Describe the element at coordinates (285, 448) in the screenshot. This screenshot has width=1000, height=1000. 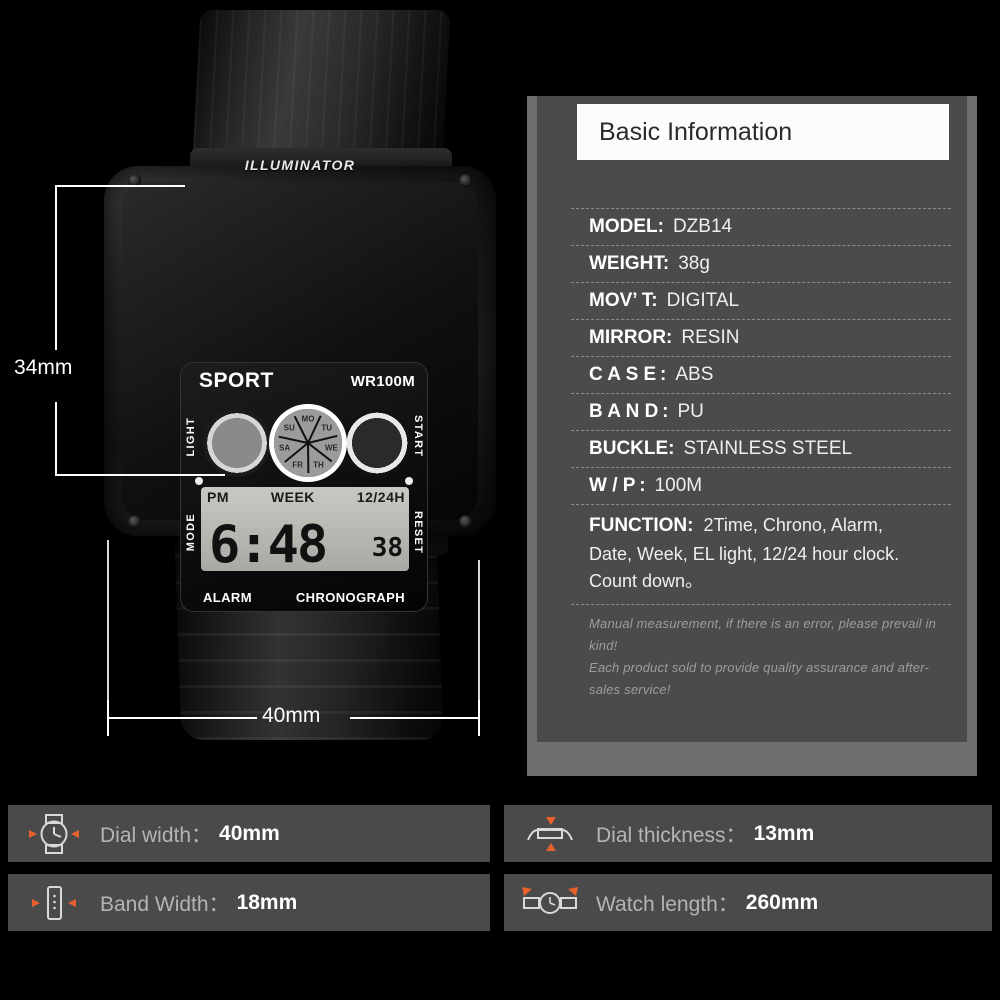
I see `weekday-label: SA` at that location.